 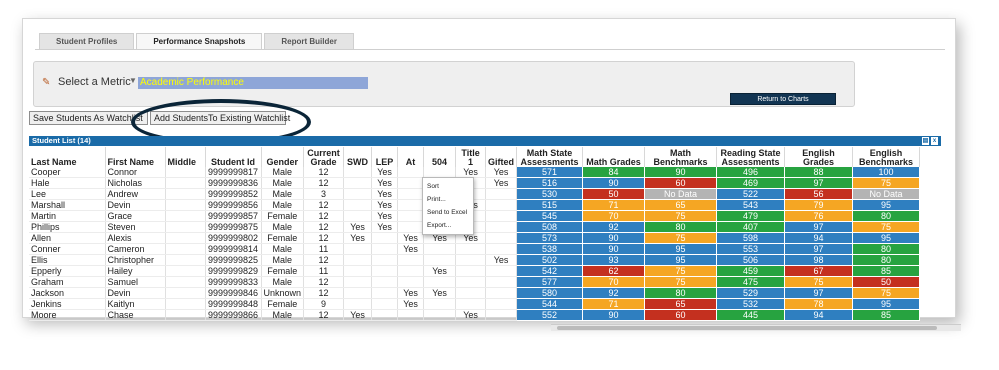 I want to click on score-cell: 516, so click(x=550, y=183).